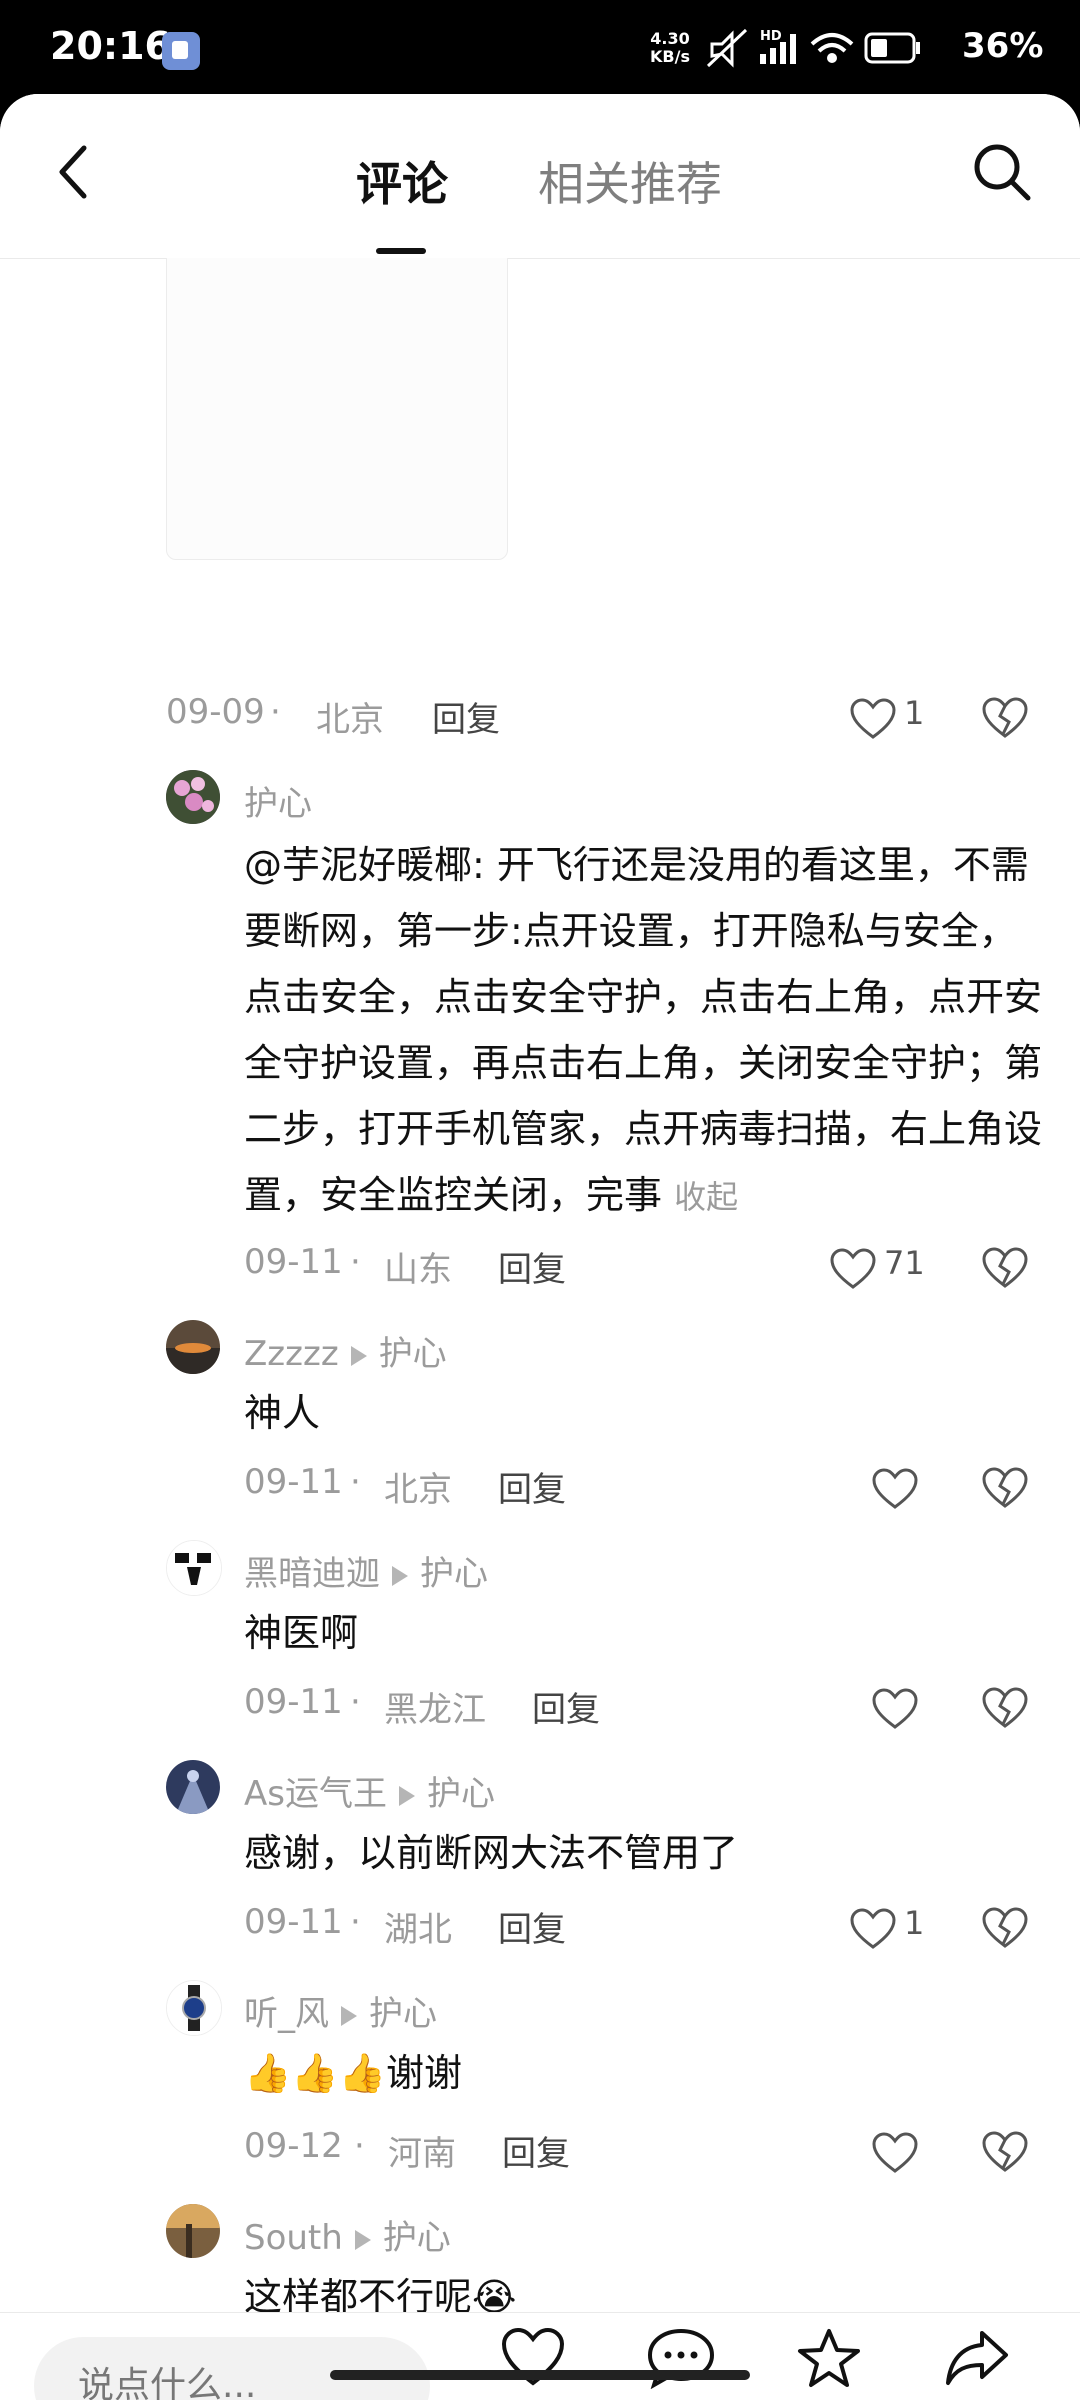  What do you see at coordinates (301, 1633) in the screenshot?
I see `comment-body: 神医啊` at bounding box center [301, 1633].